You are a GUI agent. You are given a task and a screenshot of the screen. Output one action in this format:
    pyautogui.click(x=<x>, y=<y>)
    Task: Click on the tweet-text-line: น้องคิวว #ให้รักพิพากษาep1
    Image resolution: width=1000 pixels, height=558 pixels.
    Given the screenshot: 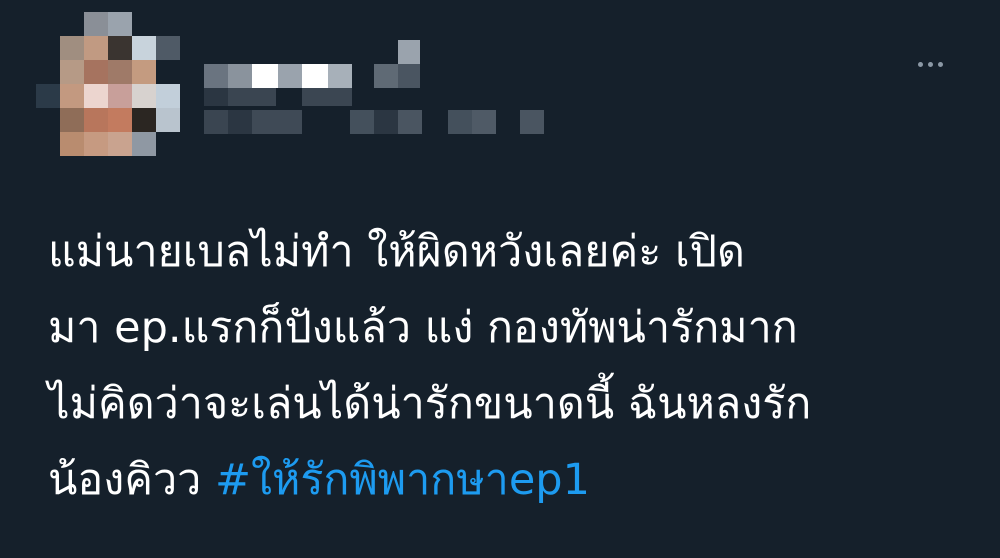 What is the action you would take?
    pyautogui.click(x=508, y=480)
    